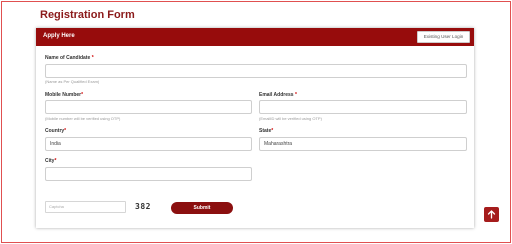 The width and height of the screenshot is (512, 244). I want to click on submit-button: Submit, so click(202, 208).